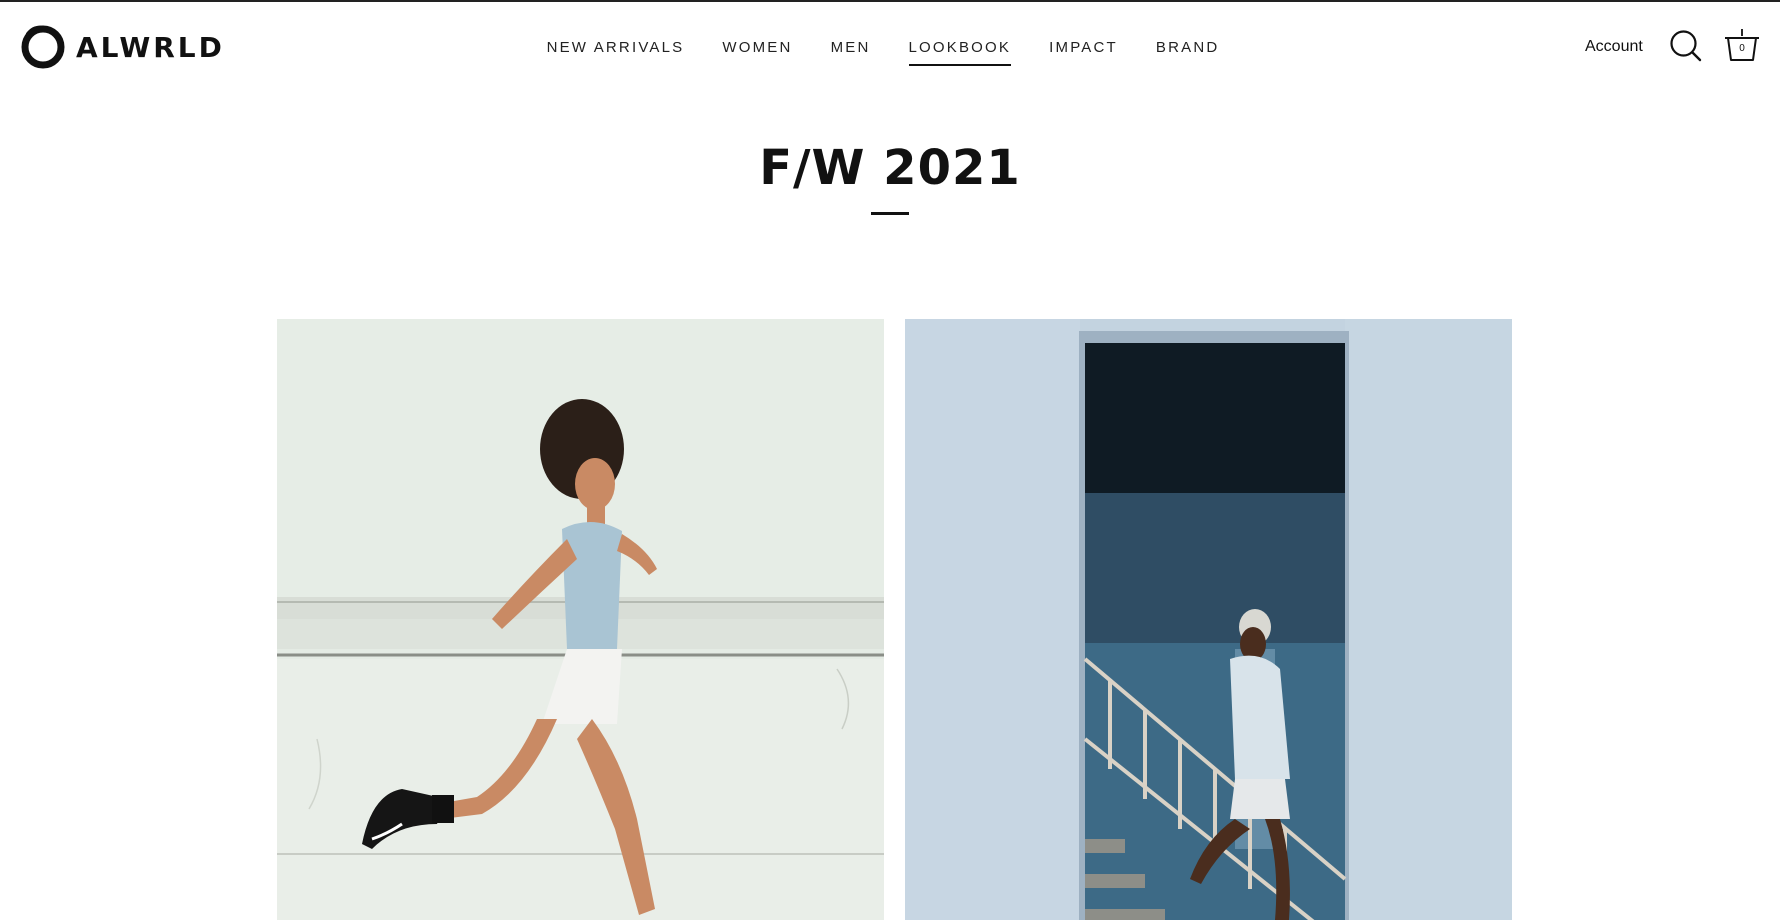  I want to click on cart-button: 0, so click(1742, 46).